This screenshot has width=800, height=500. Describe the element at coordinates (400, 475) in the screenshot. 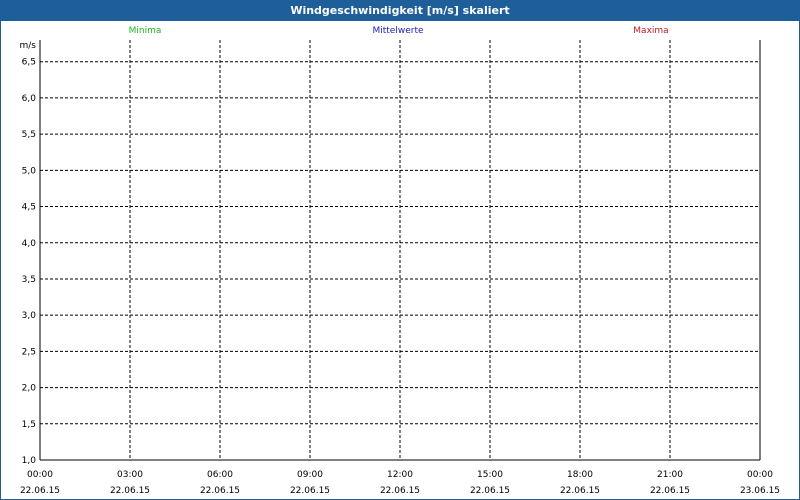

I see `x-tick-time: 12:00` at that location.